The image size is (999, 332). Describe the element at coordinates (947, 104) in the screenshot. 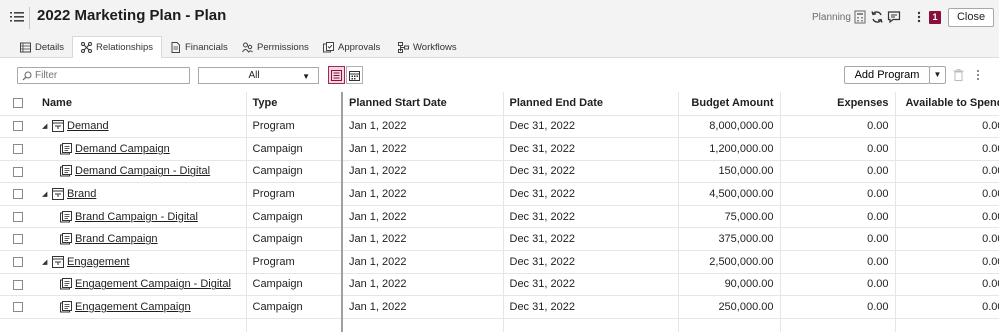

I see `column-header-available: Available to Spend` at that location.